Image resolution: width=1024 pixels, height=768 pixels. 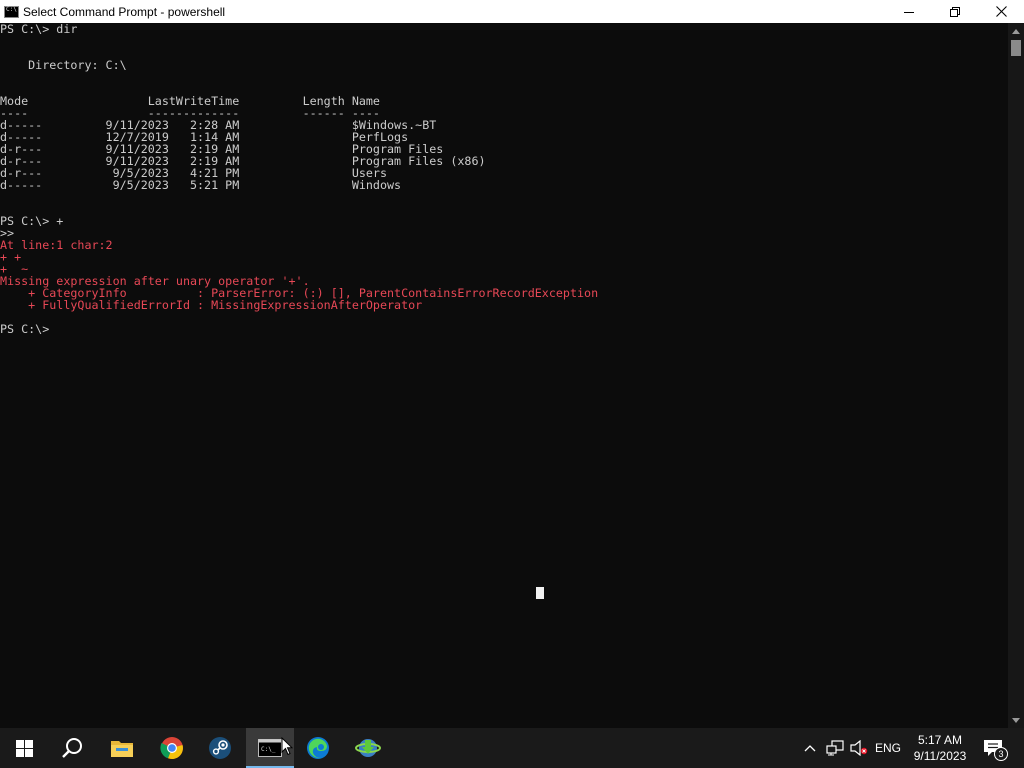 I want to click on window-title: Select Command Prompt - powershell, so click(x=124, y=11).